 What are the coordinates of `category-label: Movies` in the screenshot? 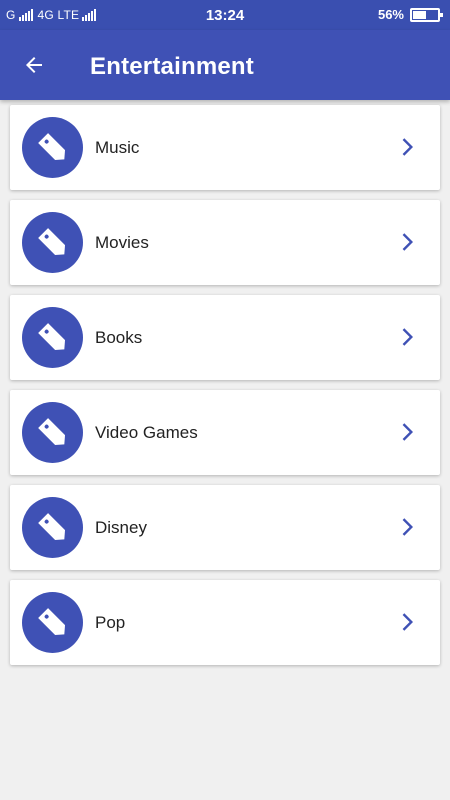 It's located at (122, 242).